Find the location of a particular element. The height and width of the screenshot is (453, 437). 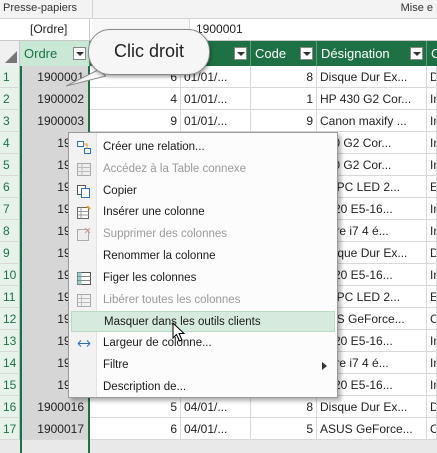

row-number: 1 is located at coordinates (10, 77).